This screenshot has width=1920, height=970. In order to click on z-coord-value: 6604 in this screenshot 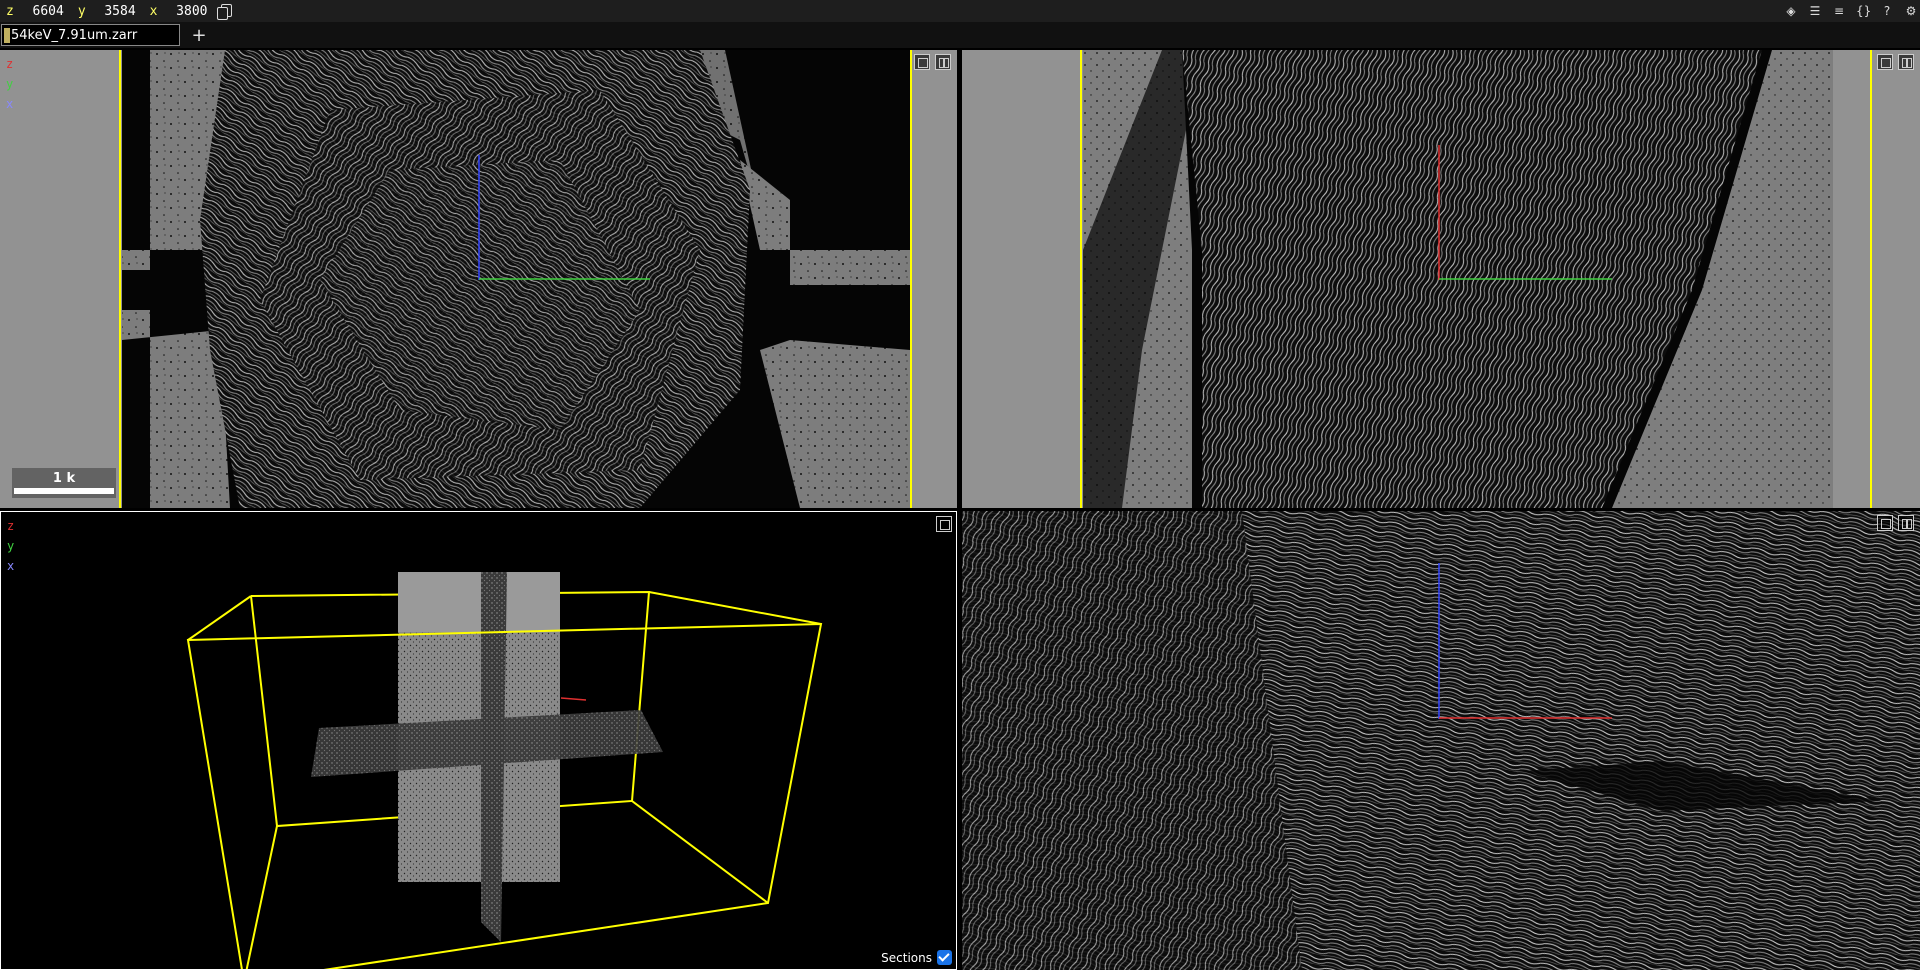, I will do `click(43, 11)`.